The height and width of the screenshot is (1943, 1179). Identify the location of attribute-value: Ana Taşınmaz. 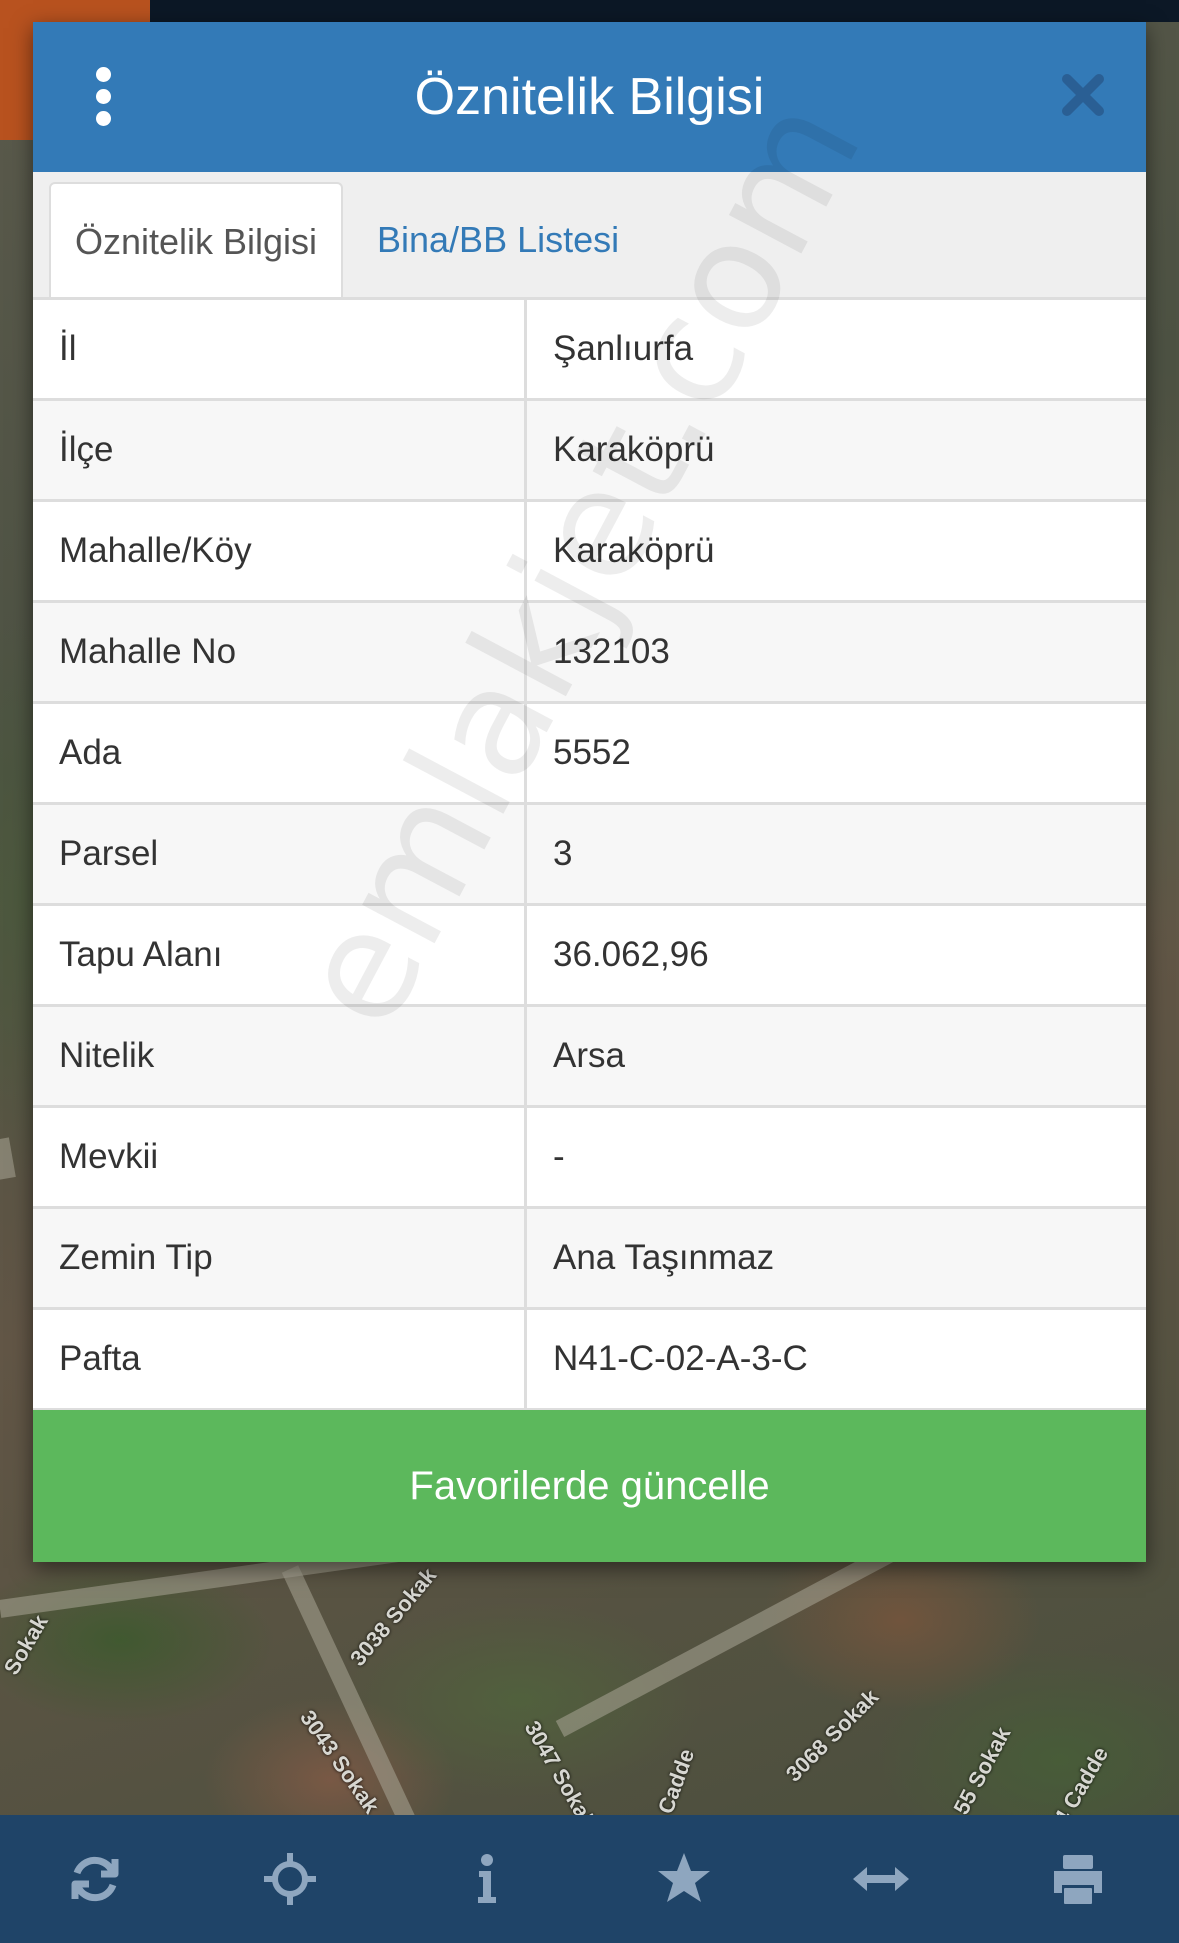
(664, 1257).